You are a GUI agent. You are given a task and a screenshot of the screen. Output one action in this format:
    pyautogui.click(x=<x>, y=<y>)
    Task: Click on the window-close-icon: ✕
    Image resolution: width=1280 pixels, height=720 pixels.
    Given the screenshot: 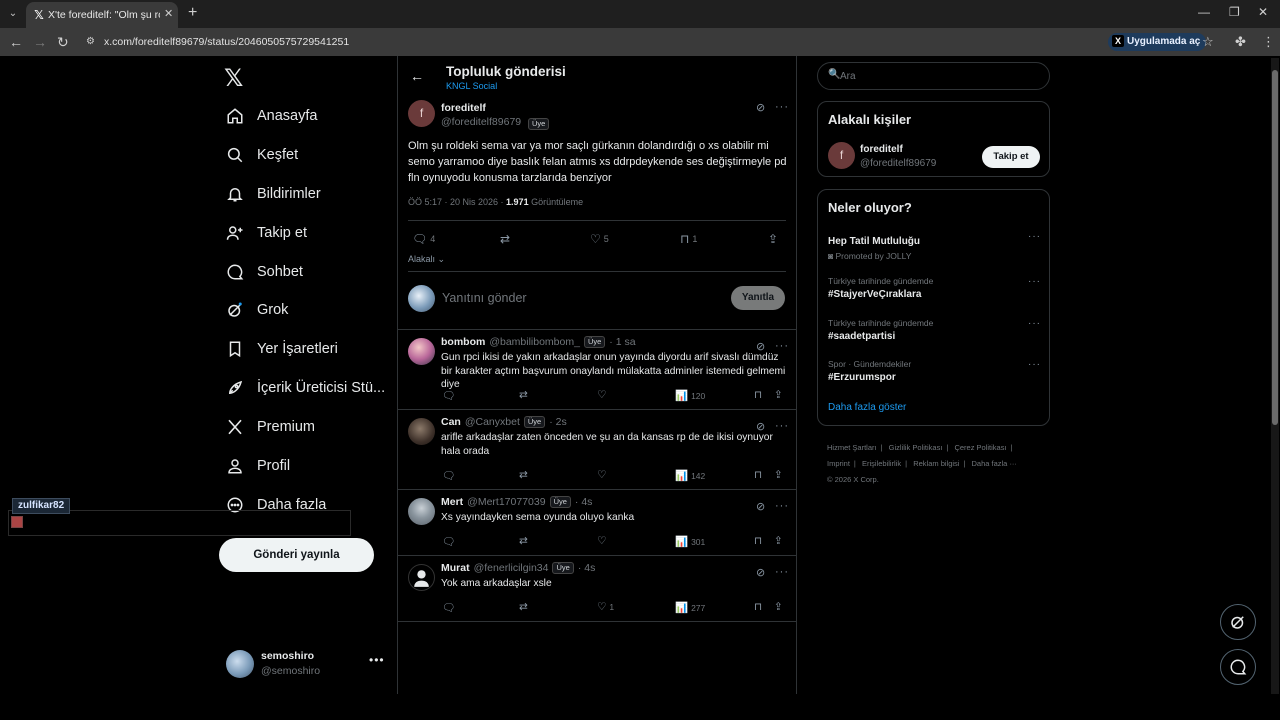 What is the action you would take?
    pyautogui.click(x=1263, y=12)
    